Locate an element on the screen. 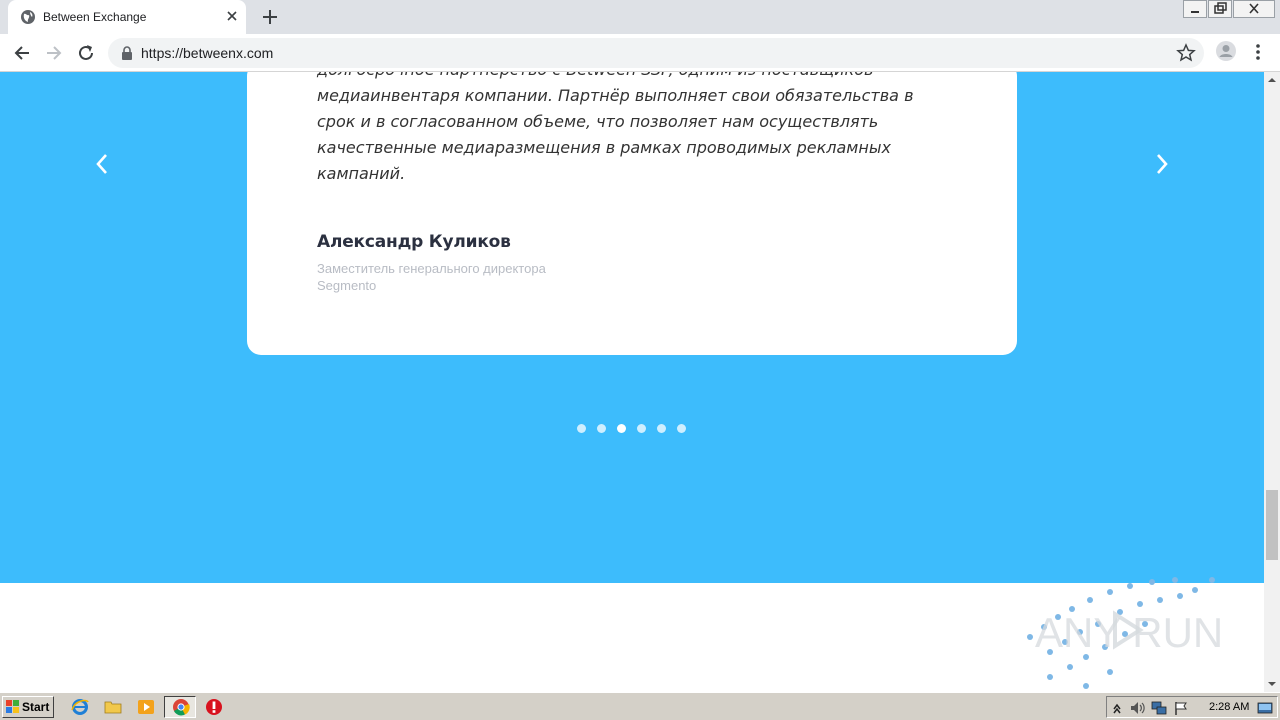 This screenshot has width=1280, height=720. back-arrow-icon is located at coordinates (22, 53).